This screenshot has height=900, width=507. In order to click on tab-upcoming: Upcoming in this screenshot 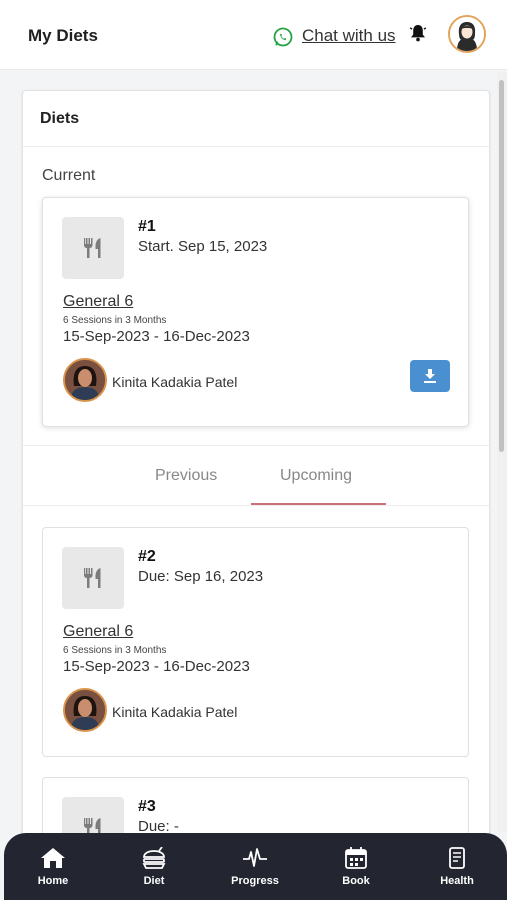, I will do `click(316, 476)`.